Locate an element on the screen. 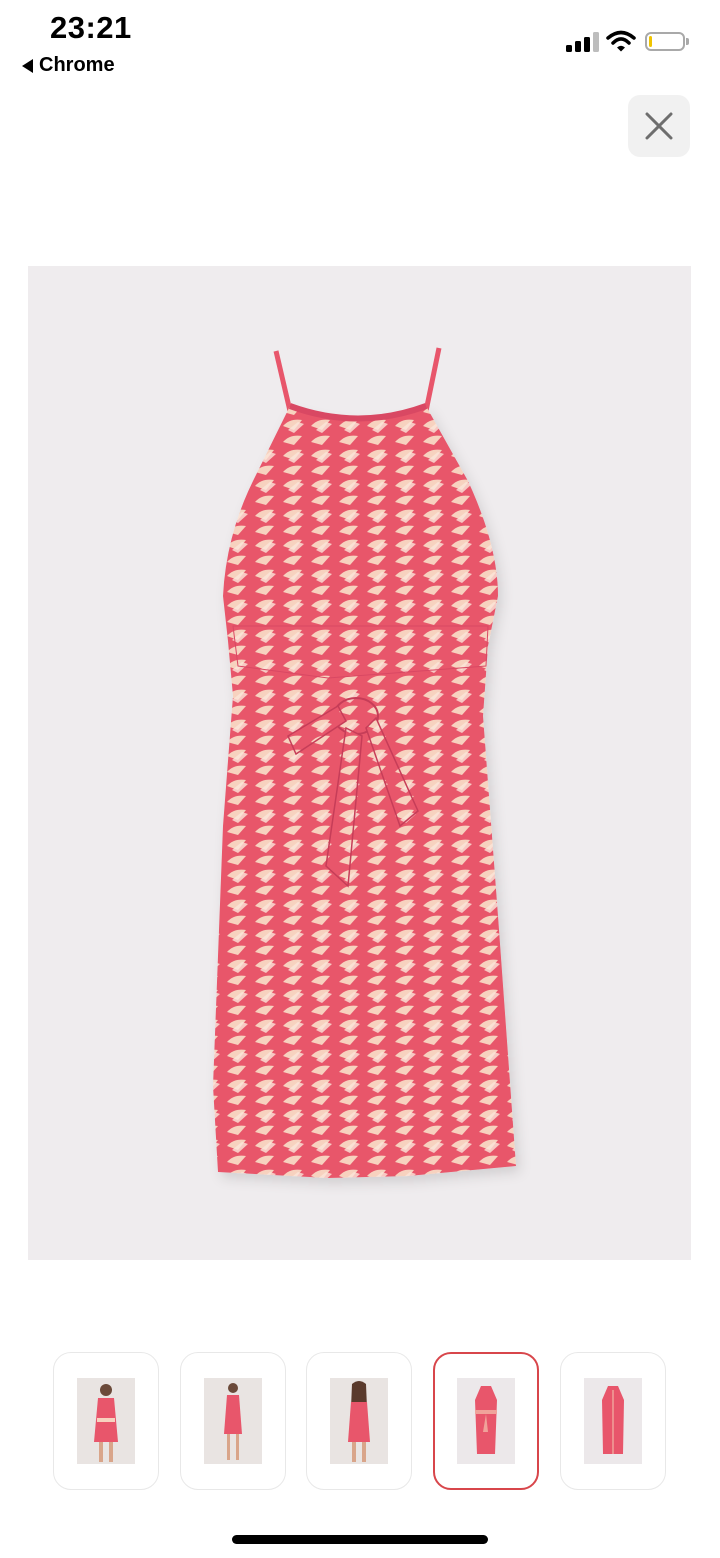 This screenshot has height=1558, width=720. close-button is located at coordinates (659, 126).